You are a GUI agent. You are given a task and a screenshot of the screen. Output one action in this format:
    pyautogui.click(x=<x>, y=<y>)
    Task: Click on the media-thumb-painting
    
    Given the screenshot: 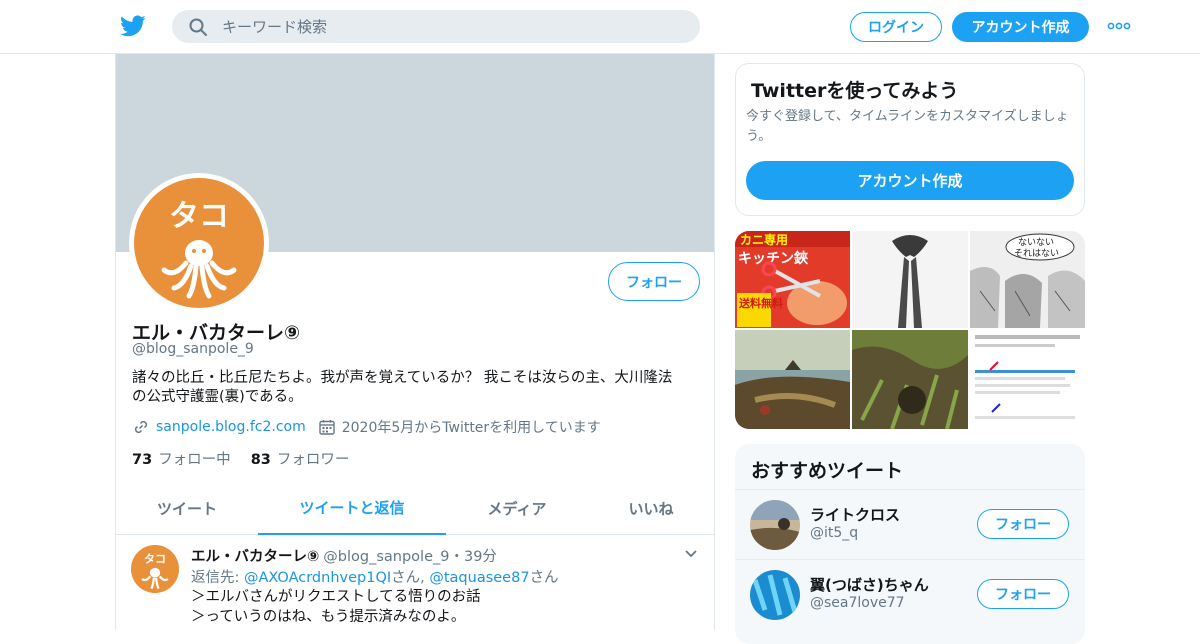 What is the action you would take?
    pyautogui.click(x=792, y=379)
    